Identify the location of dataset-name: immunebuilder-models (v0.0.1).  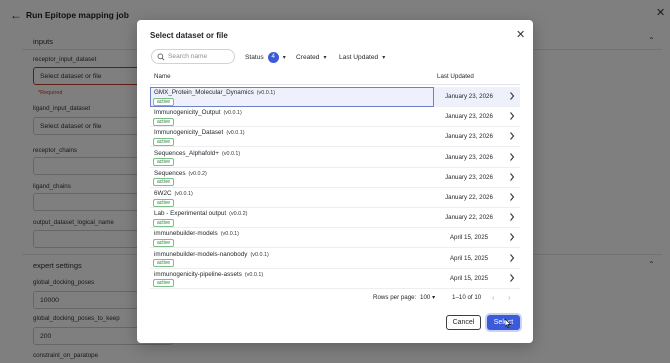
(196, 233).